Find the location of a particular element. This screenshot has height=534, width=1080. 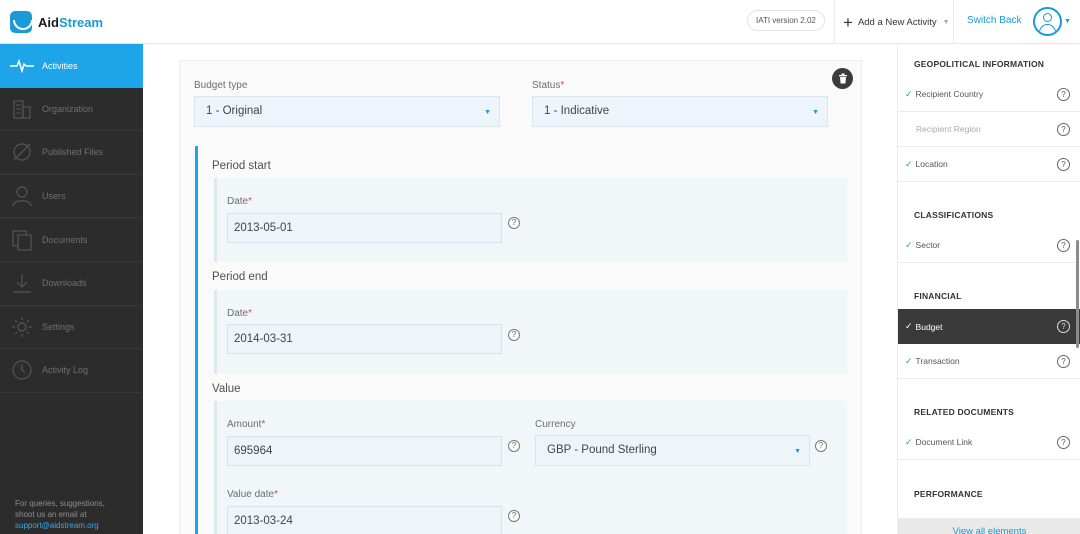

section-heading-classifications: CLASSIFICATIONS is located at coordinates (954, 215).